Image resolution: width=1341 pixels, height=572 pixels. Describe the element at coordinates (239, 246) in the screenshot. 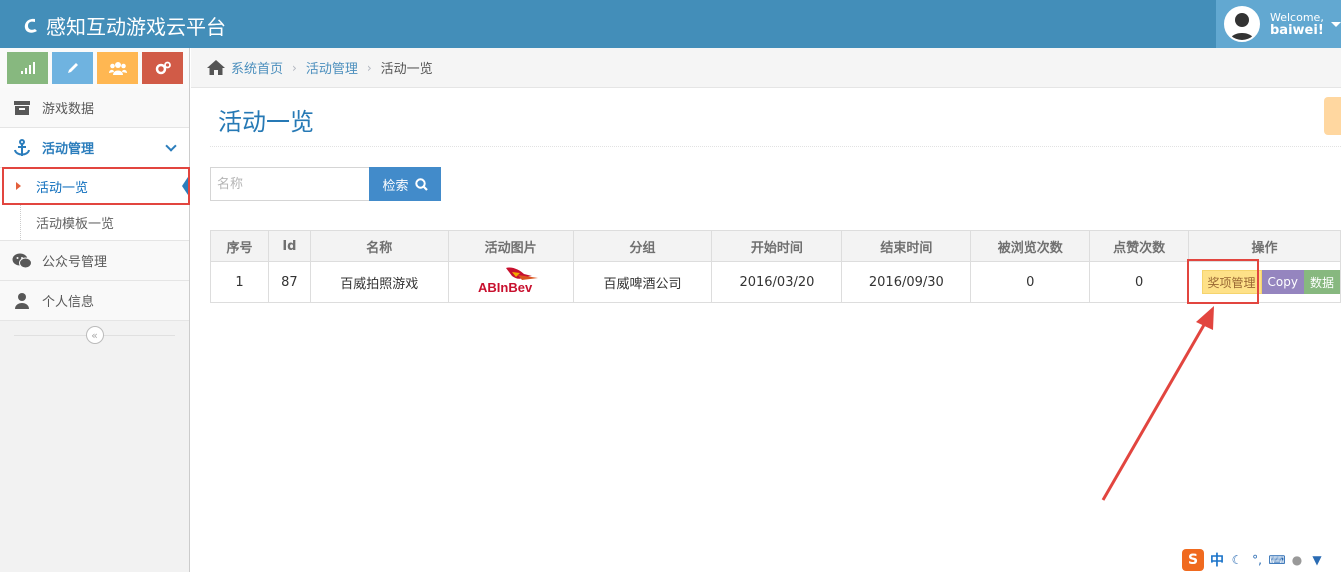

I see `column-header: 序号` at that location.